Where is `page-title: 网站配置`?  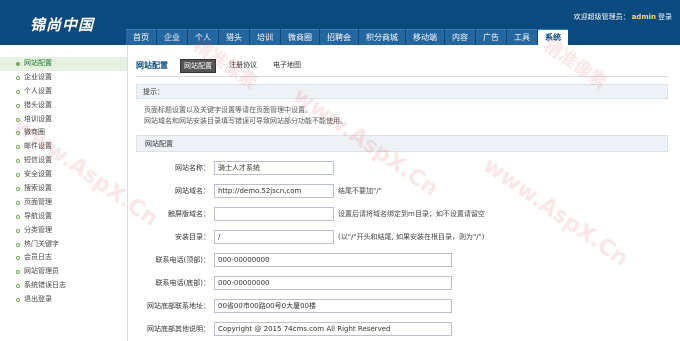 page-title: 网站配置 is located at coordinates (152, 65).